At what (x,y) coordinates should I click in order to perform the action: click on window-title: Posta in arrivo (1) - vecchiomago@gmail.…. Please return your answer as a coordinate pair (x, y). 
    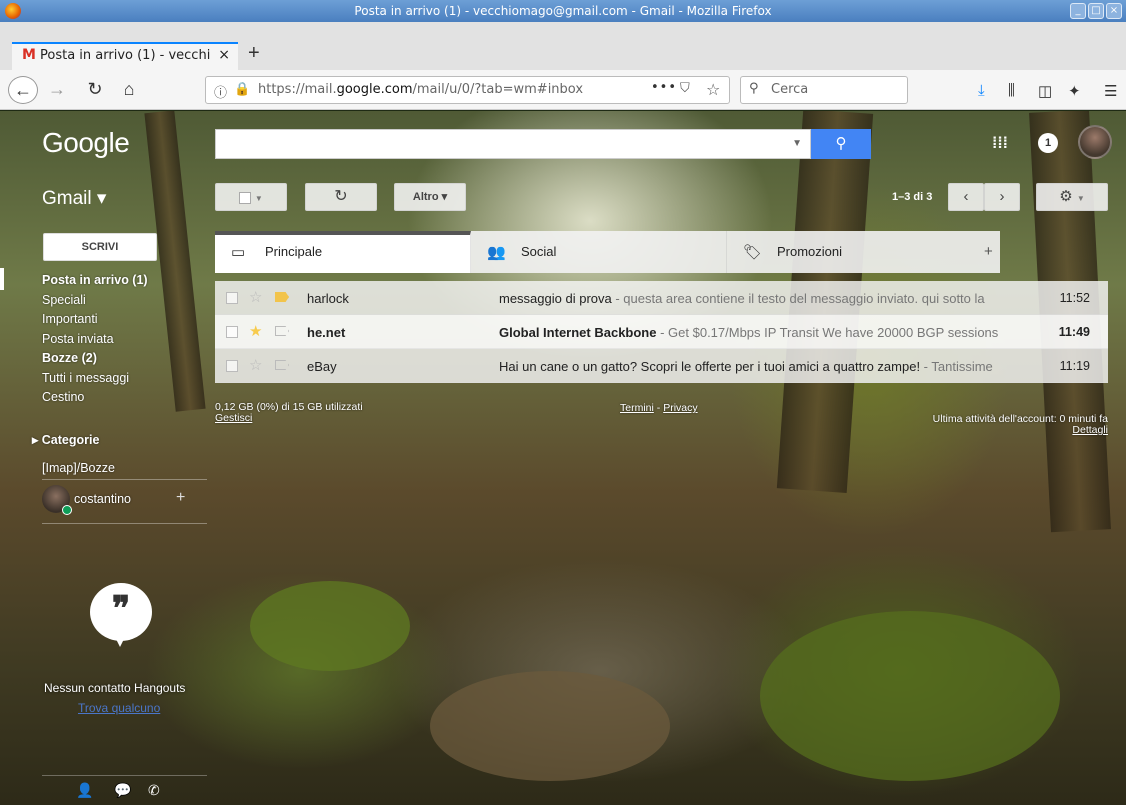
    Looking at the image, I should click on (563, 11).